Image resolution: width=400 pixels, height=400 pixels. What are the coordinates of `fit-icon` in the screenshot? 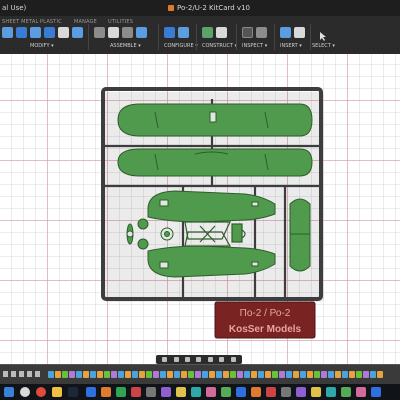 It's located at (199, 359).